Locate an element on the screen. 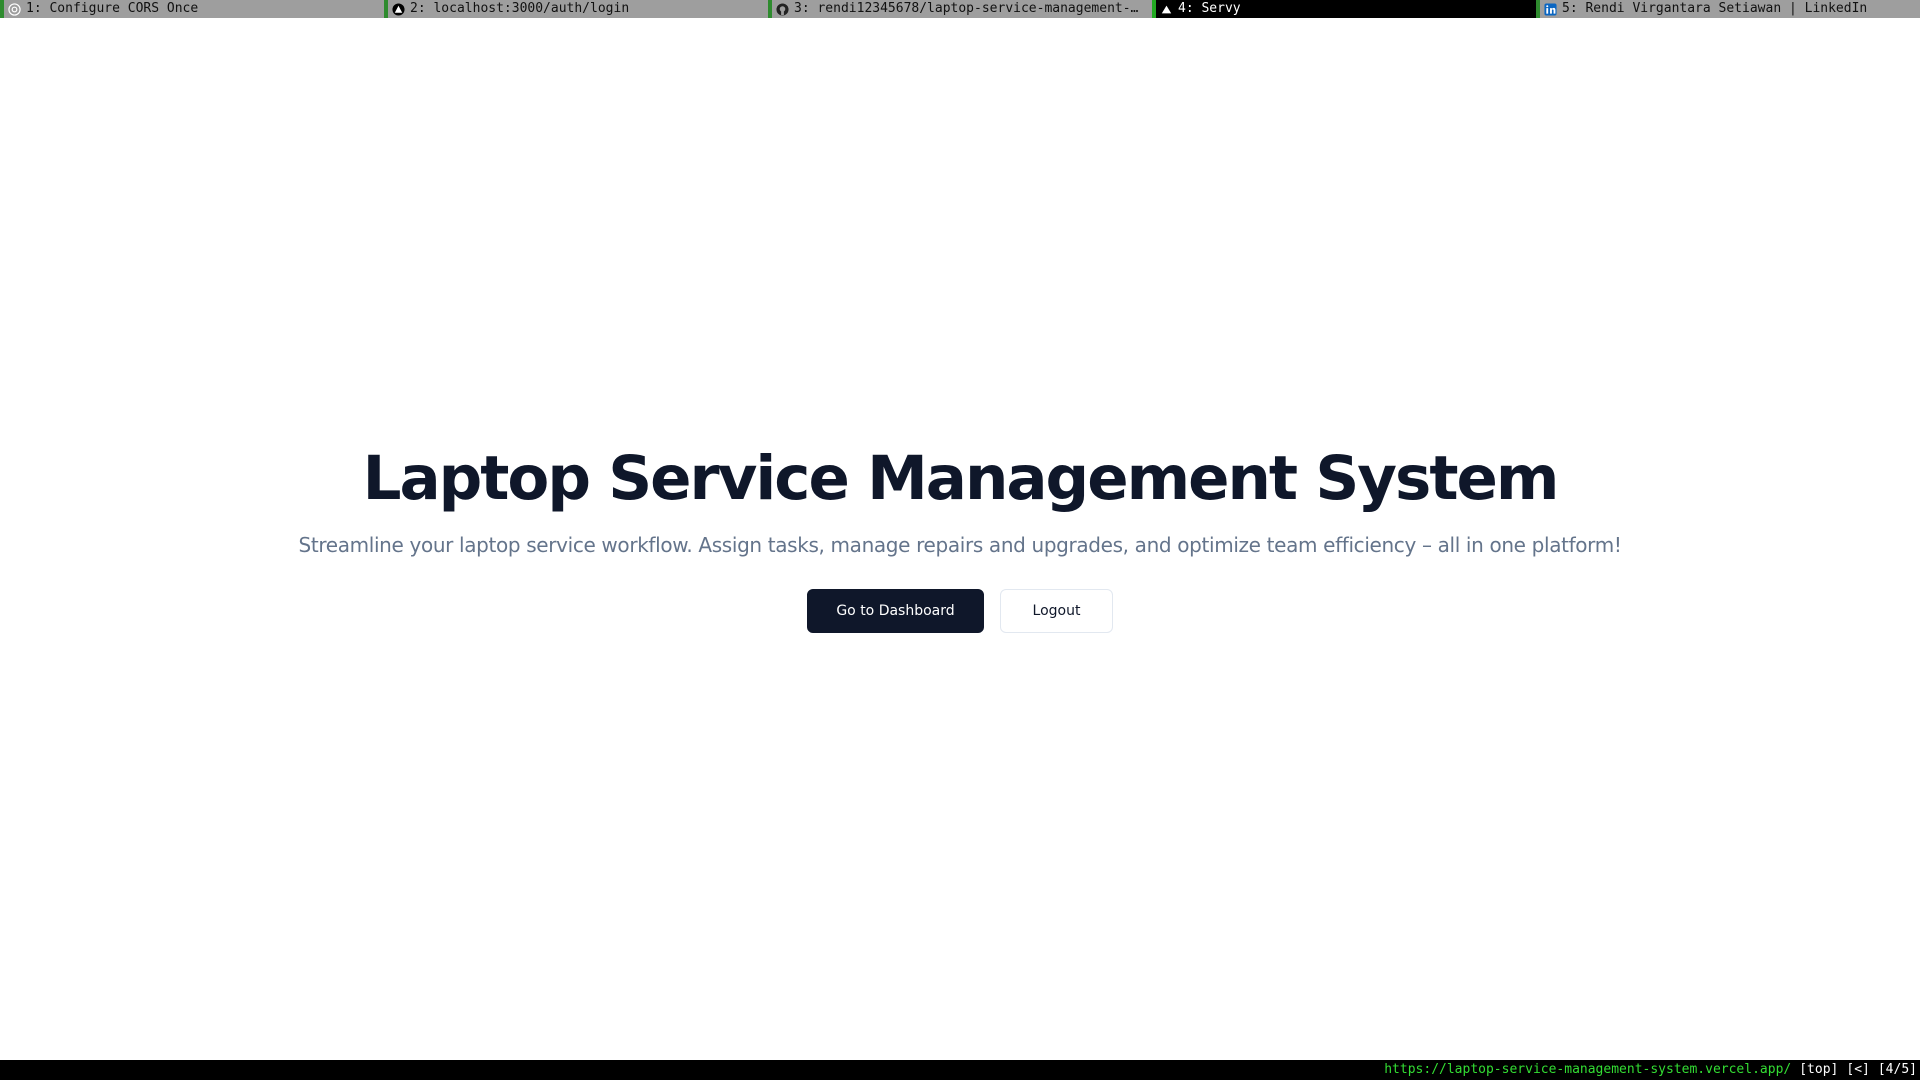 The width and height of the screenshot is (1920, 1080). tab-title: 1: Configure CORS Once is located at coordinates (112, 8).